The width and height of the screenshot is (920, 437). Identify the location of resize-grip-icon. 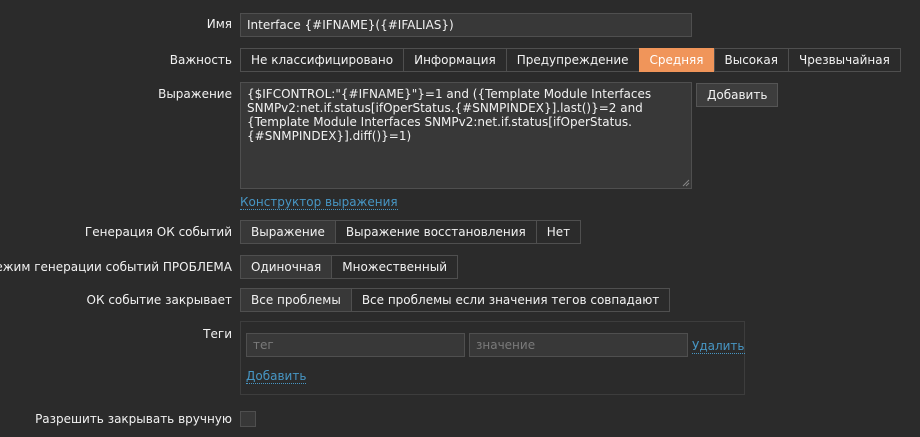
(686, 183).